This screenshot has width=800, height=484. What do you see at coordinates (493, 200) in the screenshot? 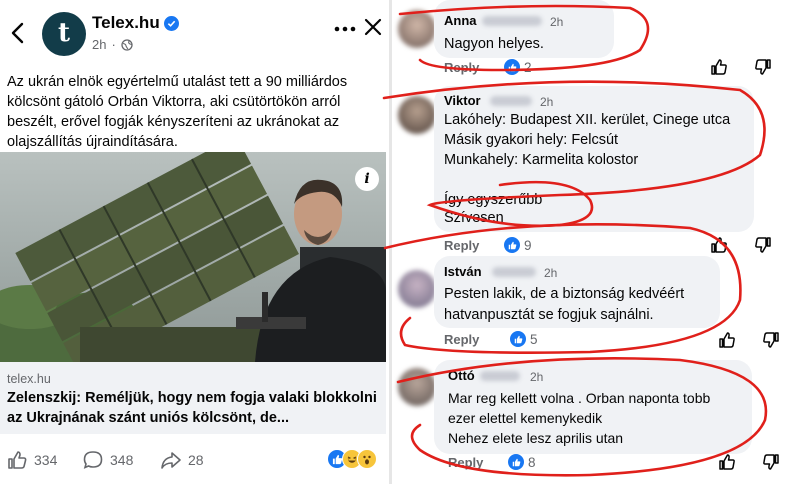
I see `comment-text-line: Így egyszerűbb` at bounding box center [493, 200].